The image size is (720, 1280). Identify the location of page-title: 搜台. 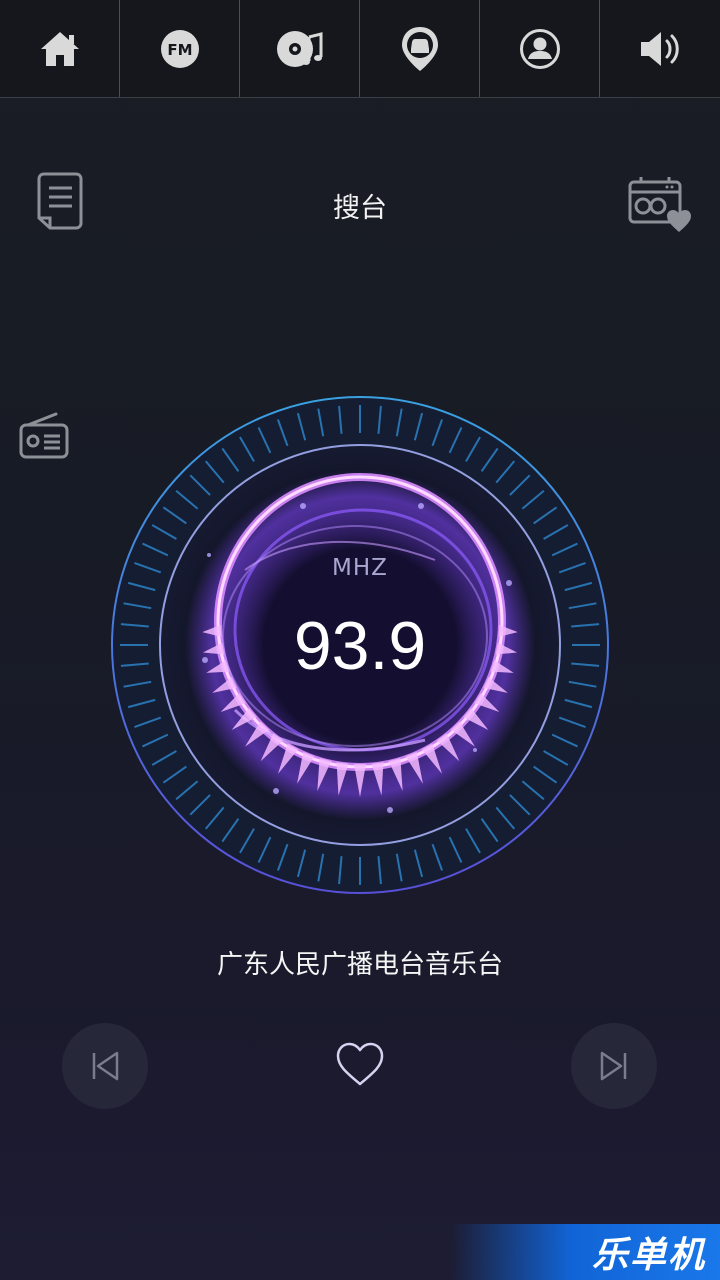
(360, 208).